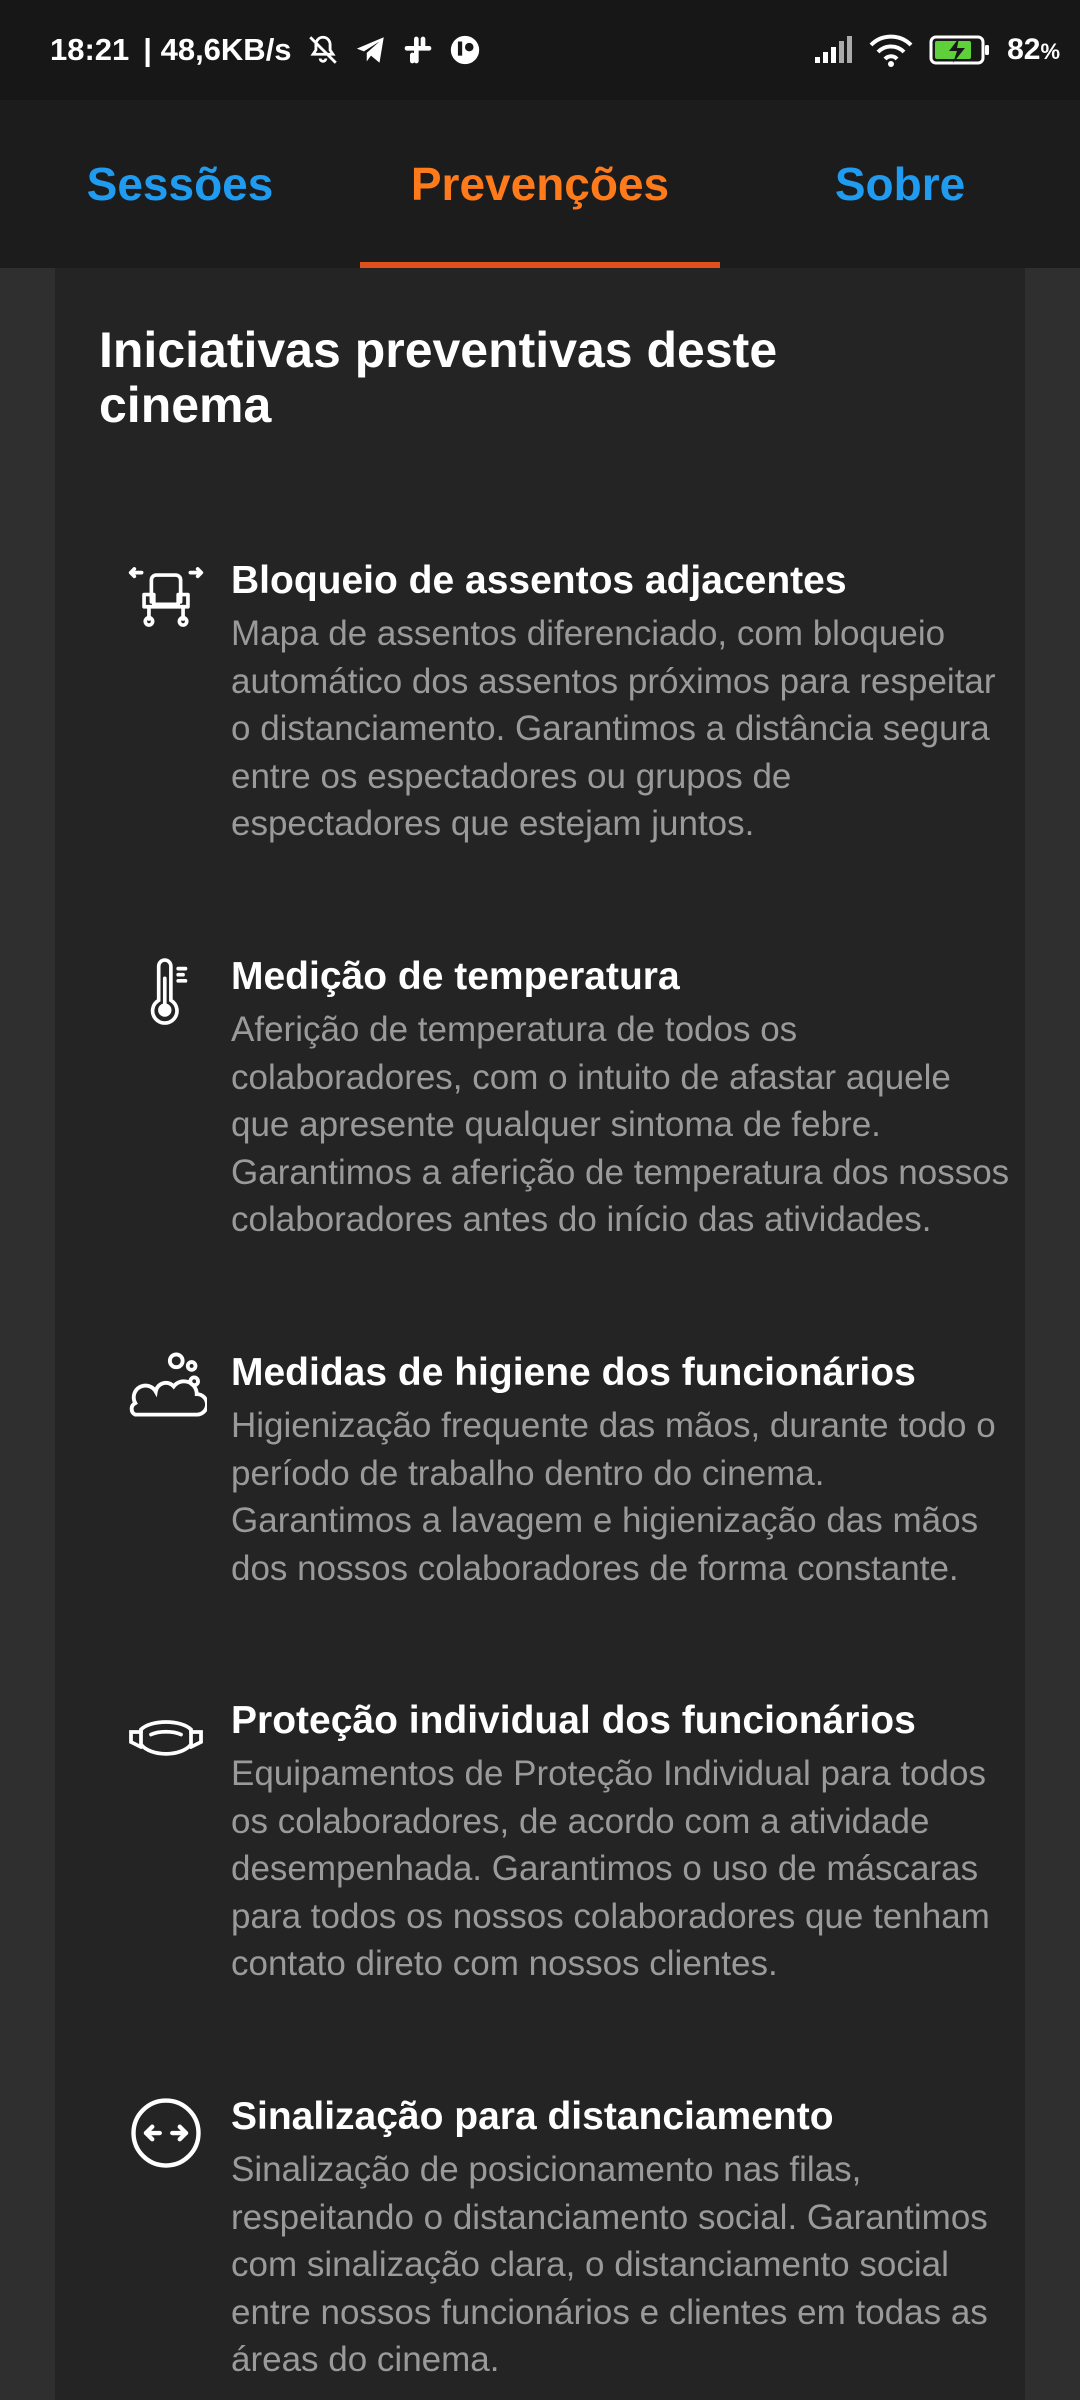  I want to click on item-title: Medidas de higiene dos funcionários, so click(573, 1372).